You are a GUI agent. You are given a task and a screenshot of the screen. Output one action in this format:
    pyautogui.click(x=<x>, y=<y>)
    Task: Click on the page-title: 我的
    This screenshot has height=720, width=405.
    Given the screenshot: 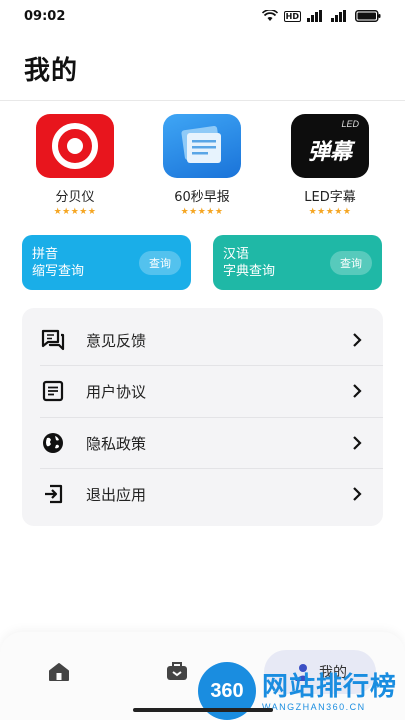 What is the action you would take?
    pyautogui.click(x=51, y=71)
    